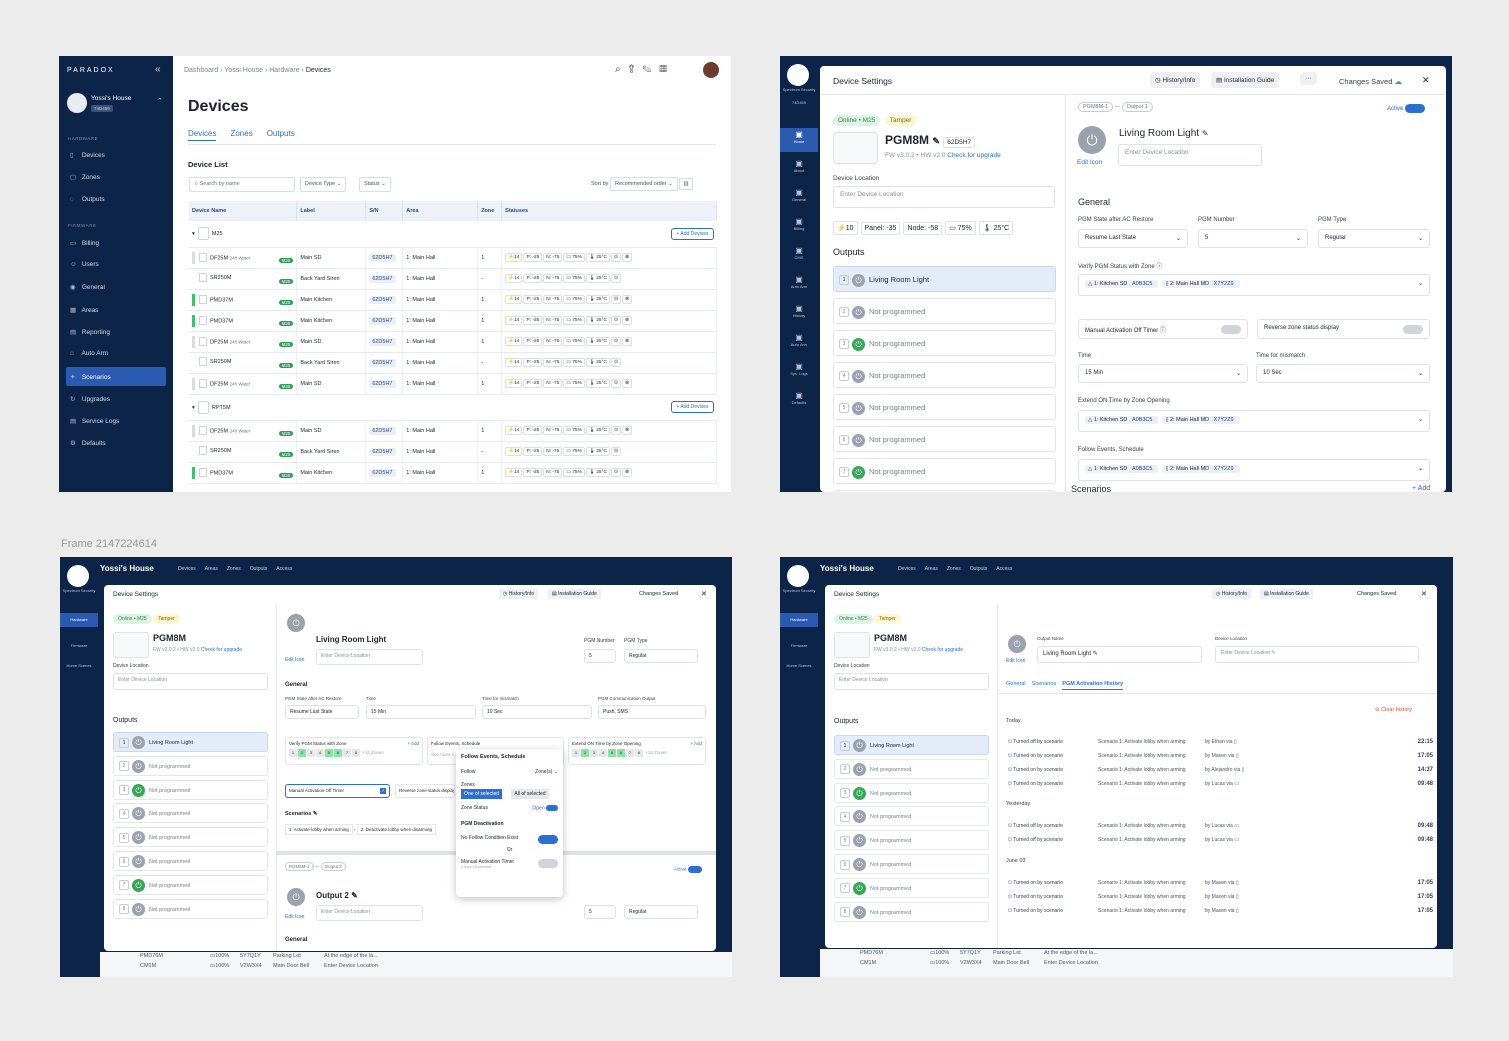 This screenshot has height=1041, width=1509. I want to click on guide-button: ▤ Installation Guide, so click(1245, 80).